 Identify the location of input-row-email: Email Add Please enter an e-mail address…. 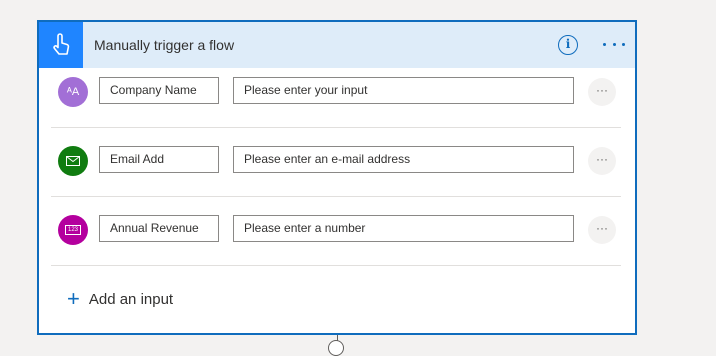
(337, 167).